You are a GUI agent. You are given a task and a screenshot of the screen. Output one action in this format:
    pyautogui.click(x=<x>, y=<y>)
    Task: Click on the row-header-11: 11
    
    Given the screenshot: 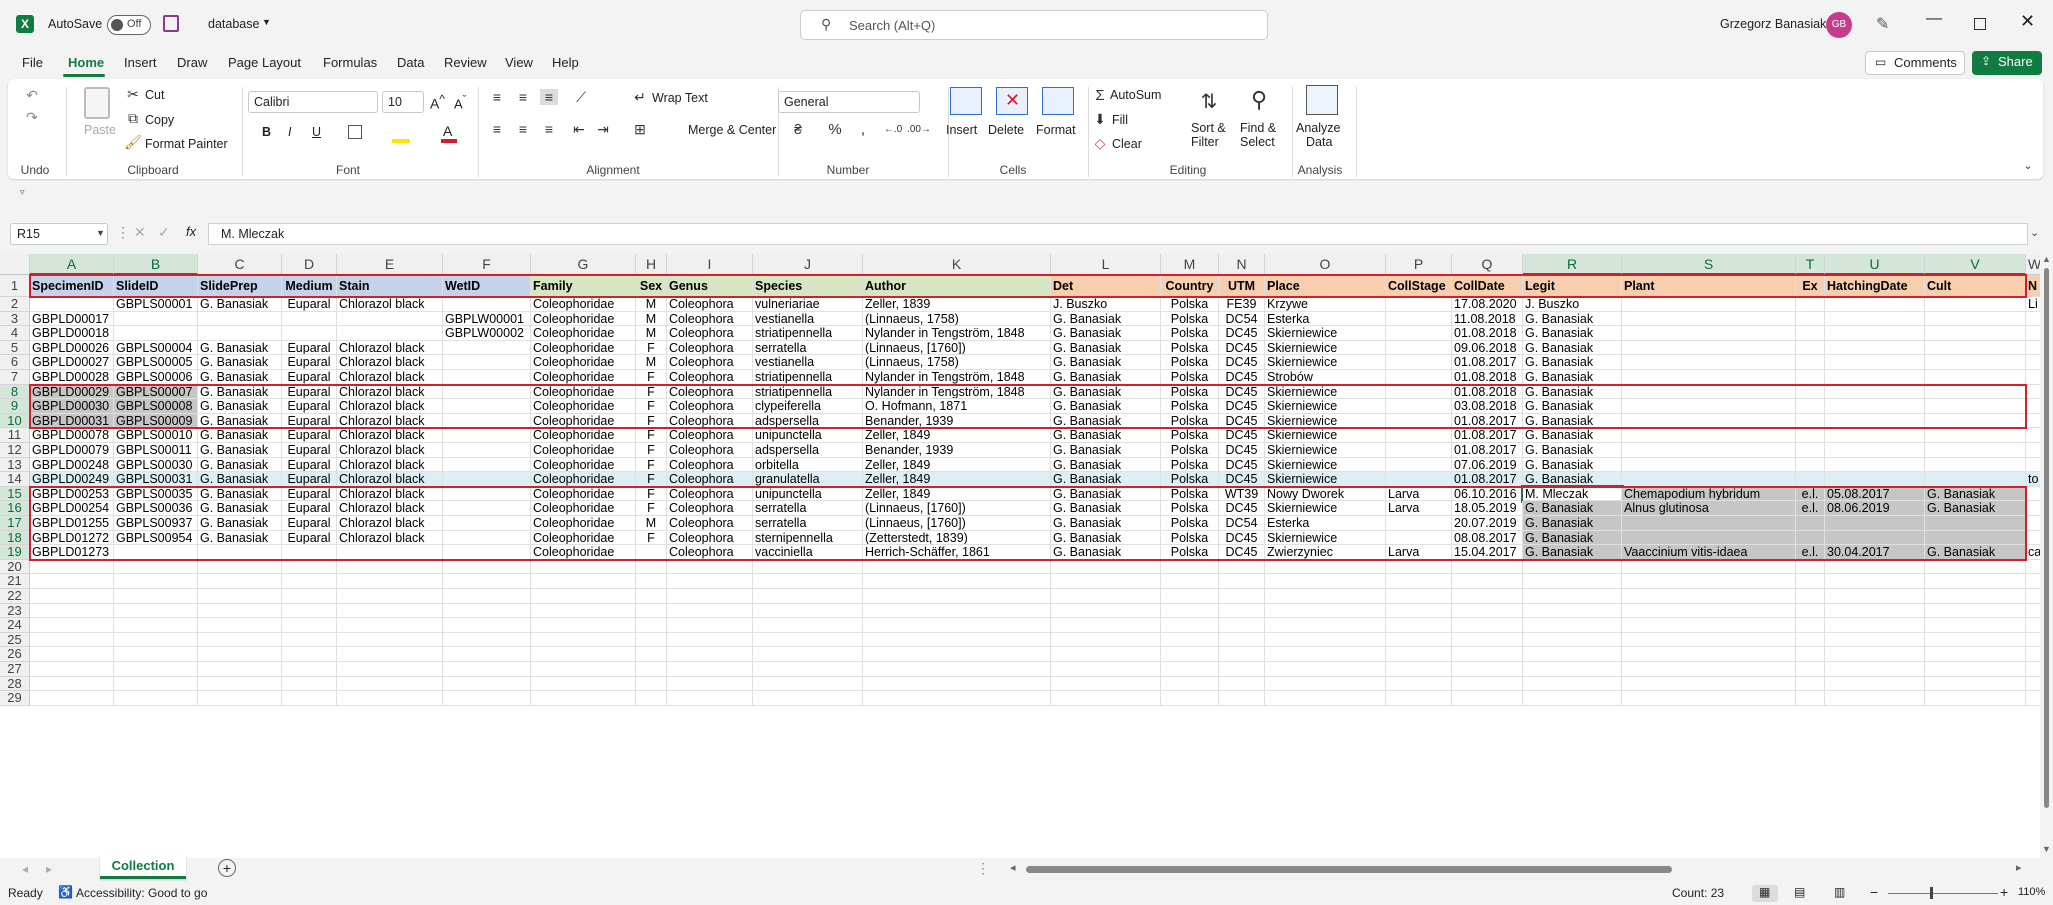 What is the action you would take?
    pyautogui.click(x=15, y=435)
    